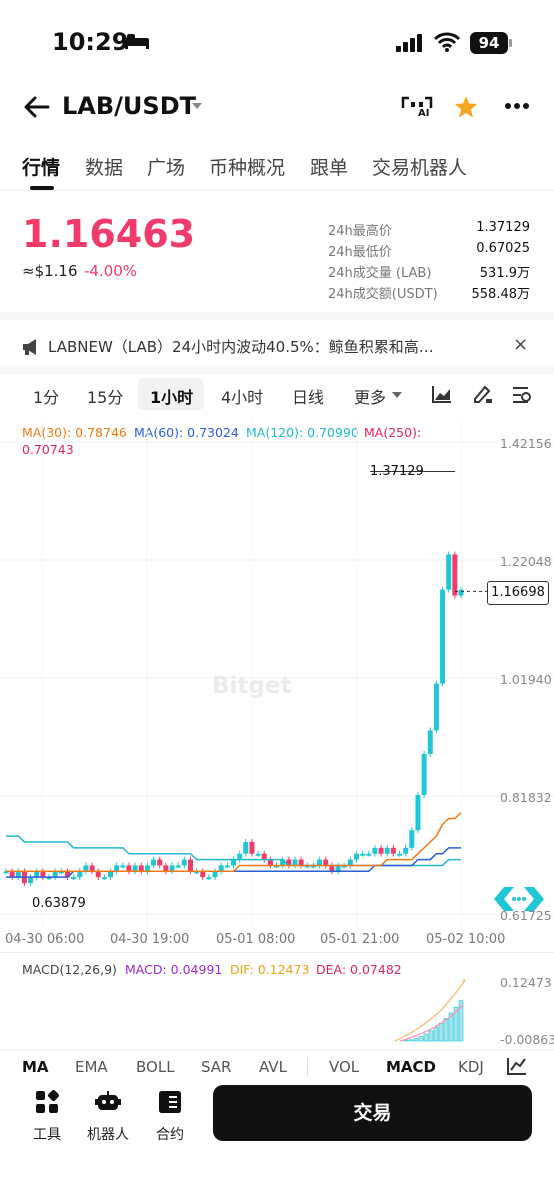  What do you see at coordinates (442, 394) in the screenshot?
I see `chart-type-icon` at bounding box center [442, 394].